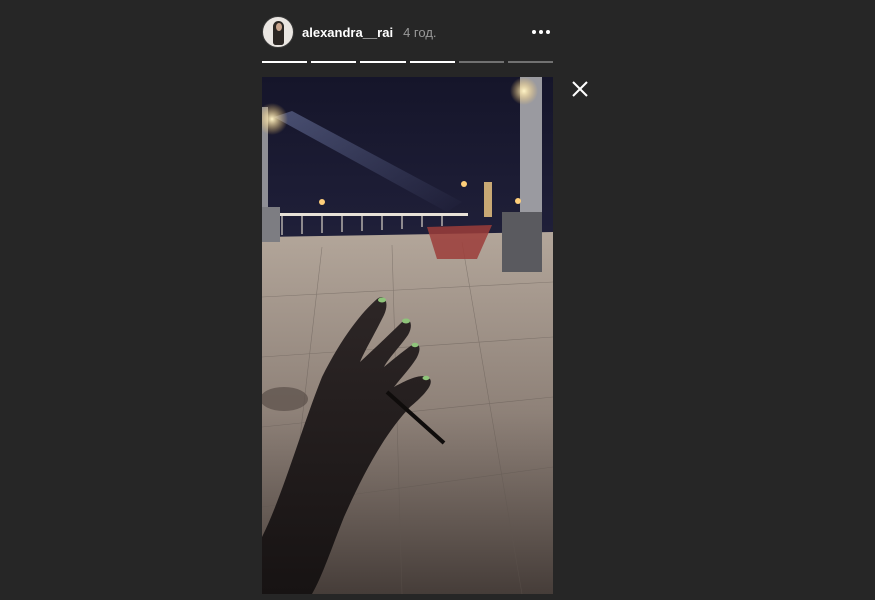 The height and width of the screenshot is (600, 875). What do you see at coordinates (278, 32) in the screenshot?
I see `avatar` at bounding box center [278, 32].